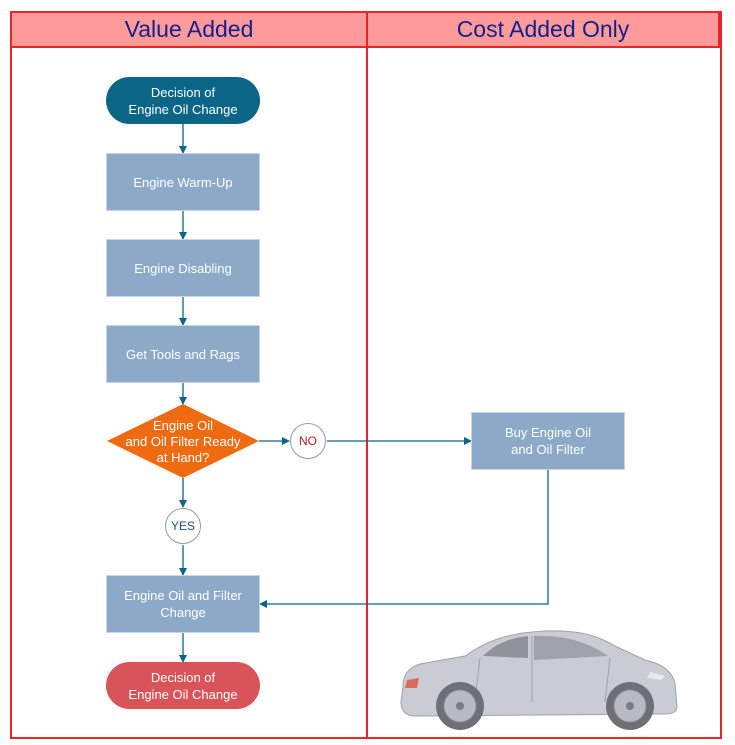 The height and width of the screenshot is (745, 735). What do you see at coordinates (404, 539) in the screenshot?
I see `arrow-buy-to-change` at bounding box center [404, 539].